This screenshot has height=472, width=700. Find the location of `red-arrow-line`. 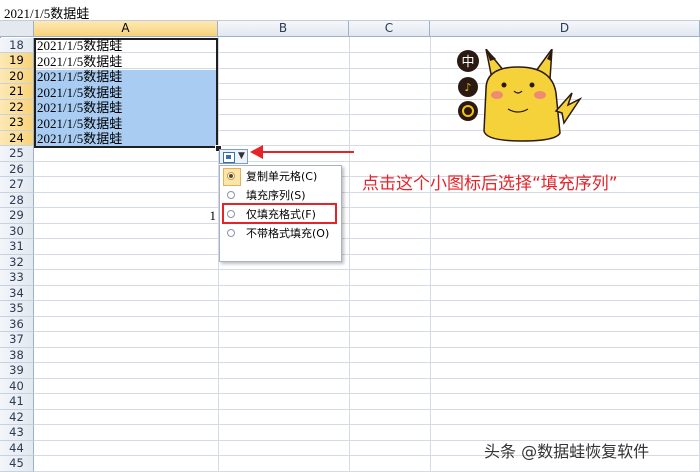

red-arrow-line is located at coordinates (308, 152).